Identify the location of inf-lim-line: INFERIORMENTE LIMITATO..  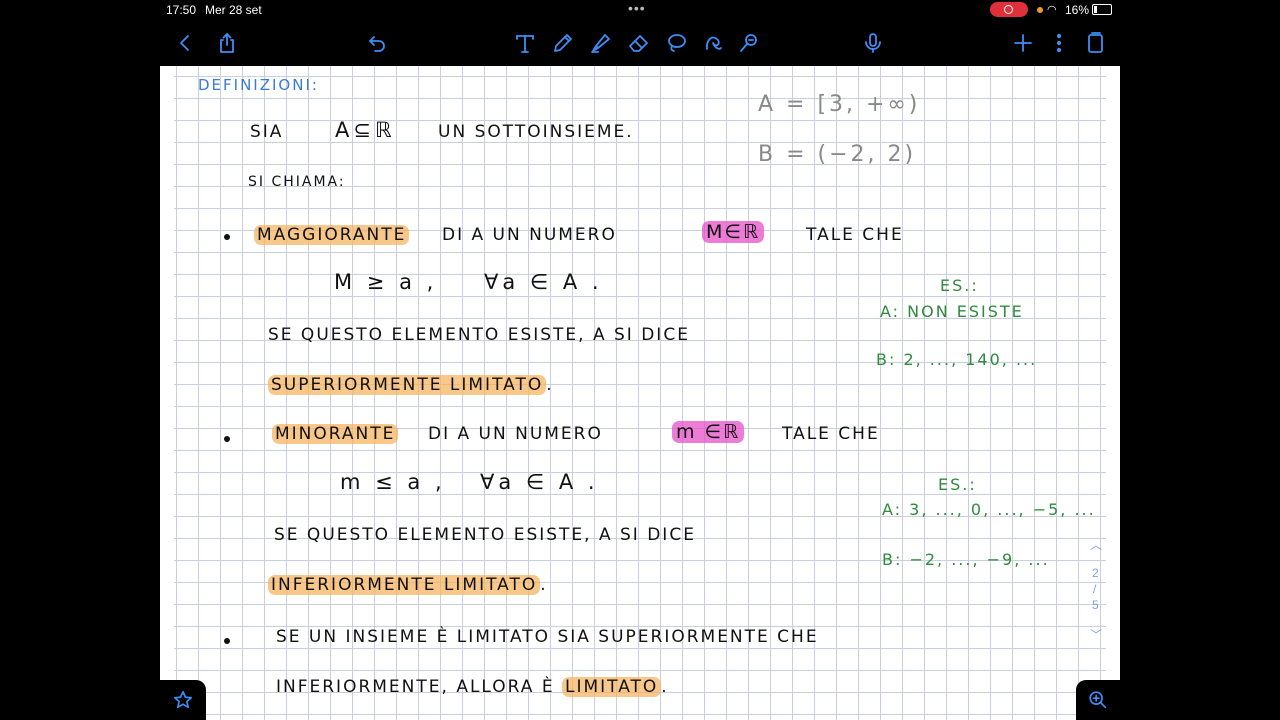
(408, 585).